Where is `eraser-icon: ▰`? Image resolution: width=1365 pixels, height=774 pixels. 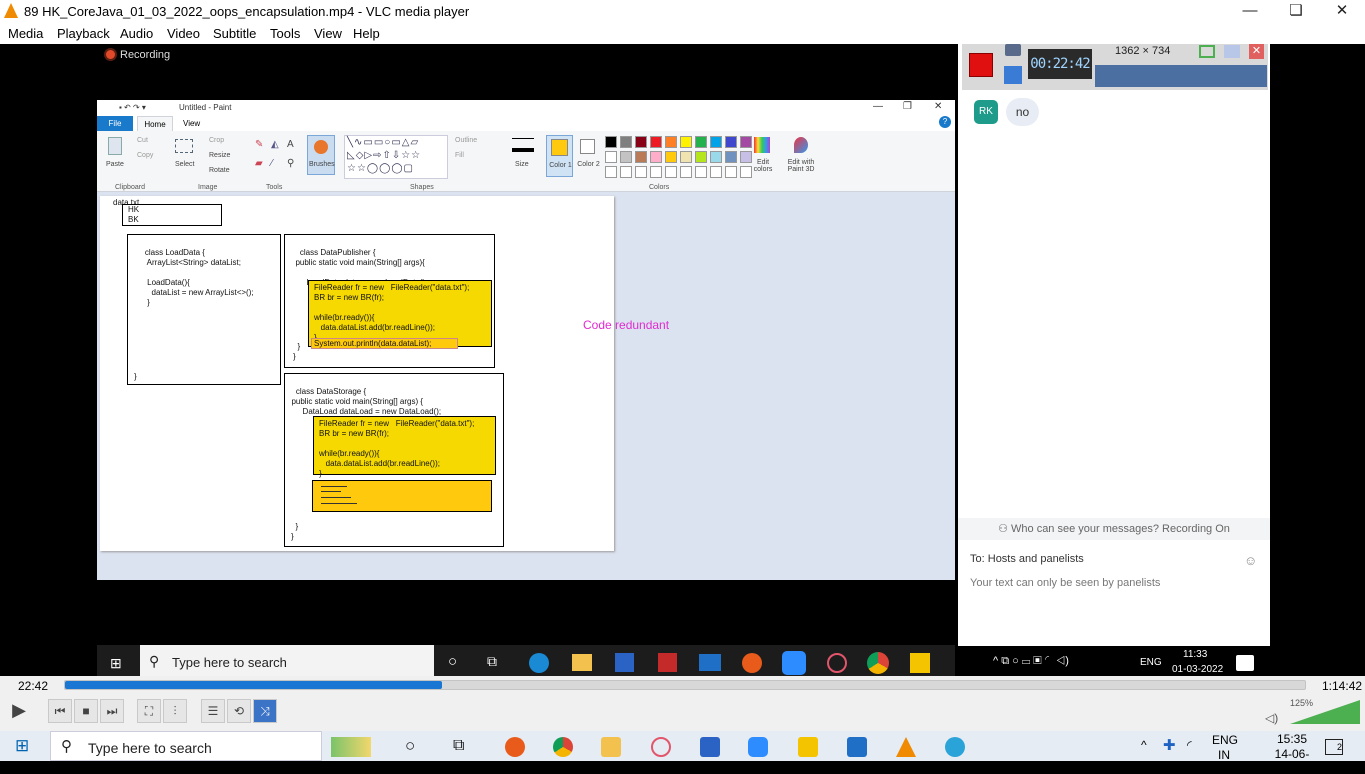
eraser-icon: ▰ is located at coordinates (259, 163).